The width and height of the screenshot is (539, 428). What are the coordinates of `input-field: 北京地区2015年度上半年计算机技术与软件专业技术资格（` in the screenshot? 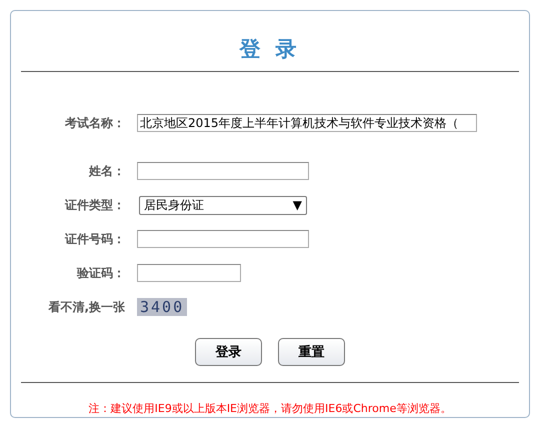 It's located at (307, 123).